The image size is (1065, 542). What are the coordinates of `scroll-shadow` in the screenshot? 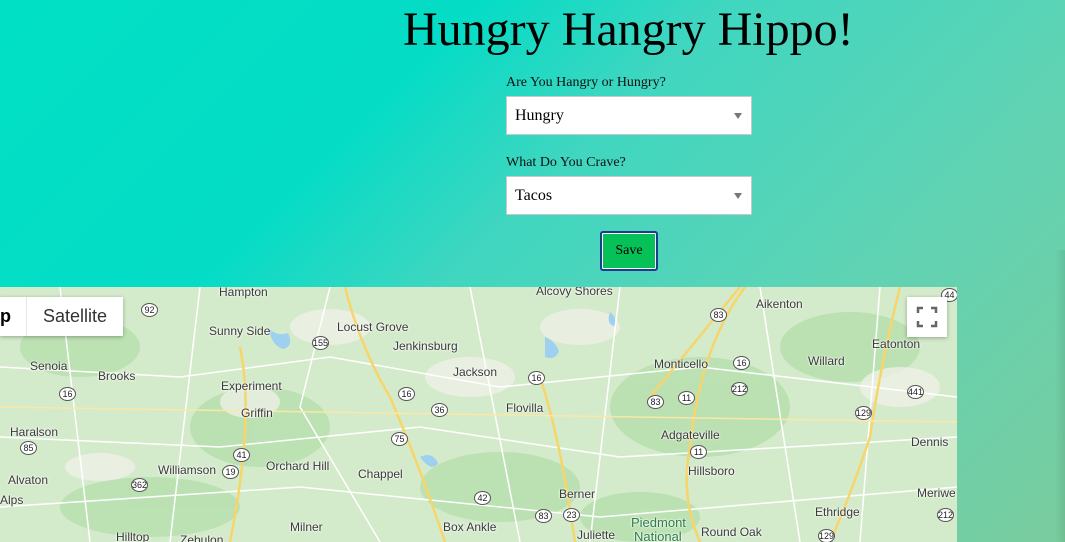 It's located at (1060, 396).